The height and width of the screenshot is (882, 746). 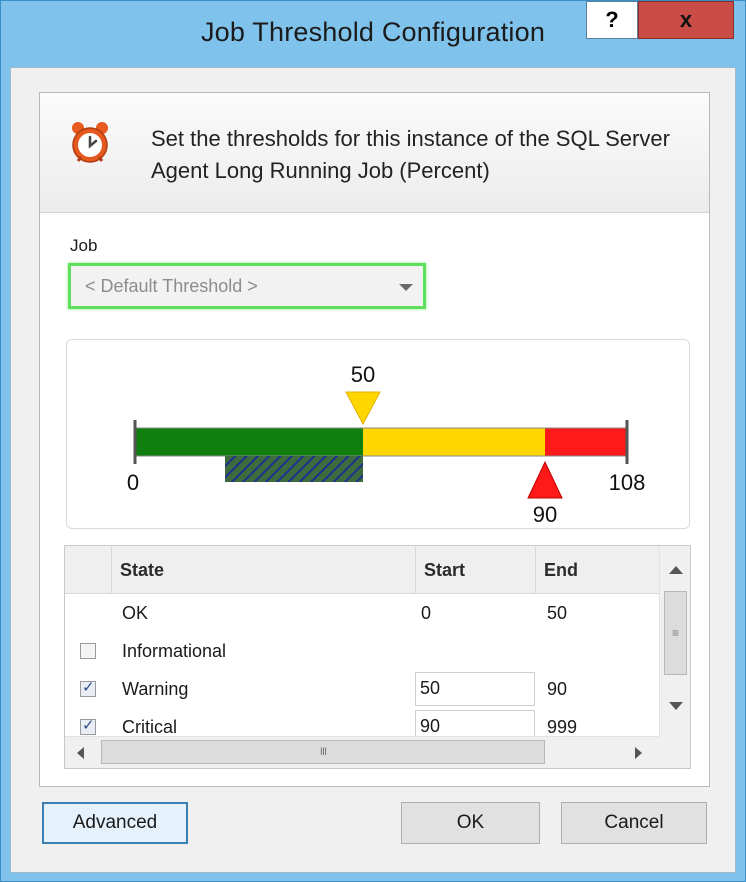 What do you see at coordinates (155, 689) in the screenshot?
I see `row-state: Warning` at bounding box center [155, 689].